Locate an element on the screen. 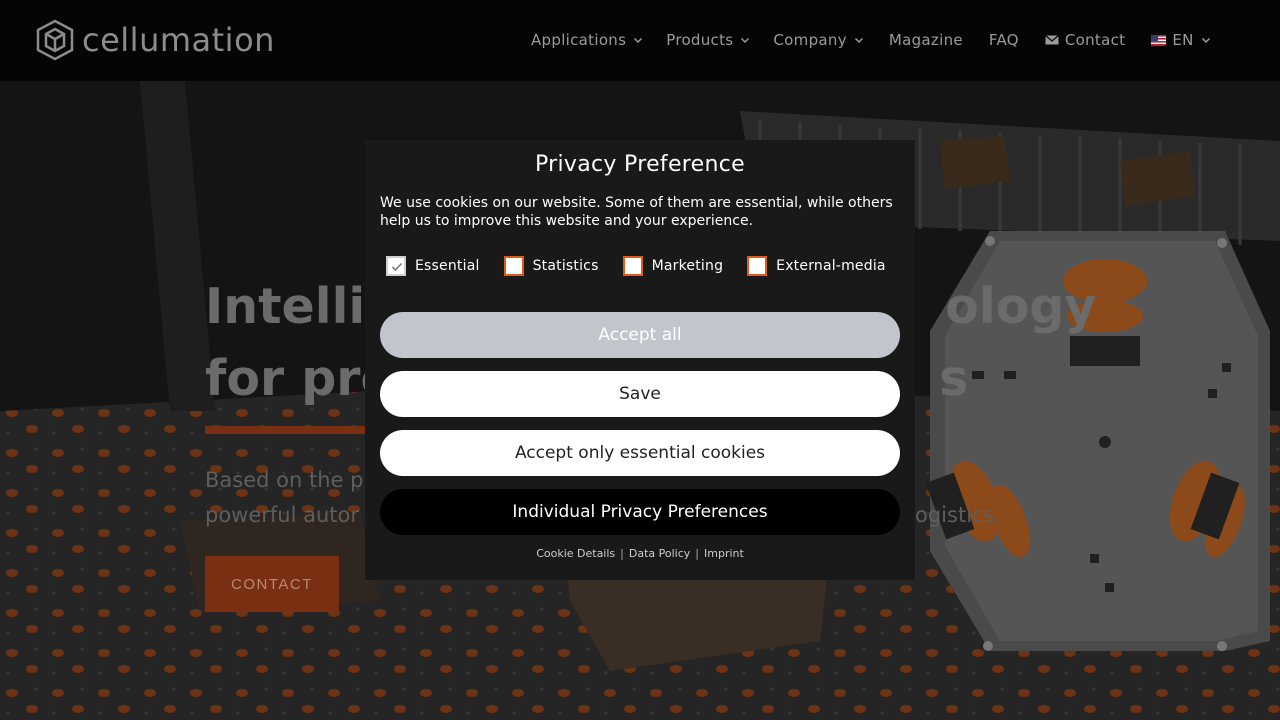 The height and width of the screenshot is (720, 1280). nav-item-applications: Applications is located at coordinates (587, 40).